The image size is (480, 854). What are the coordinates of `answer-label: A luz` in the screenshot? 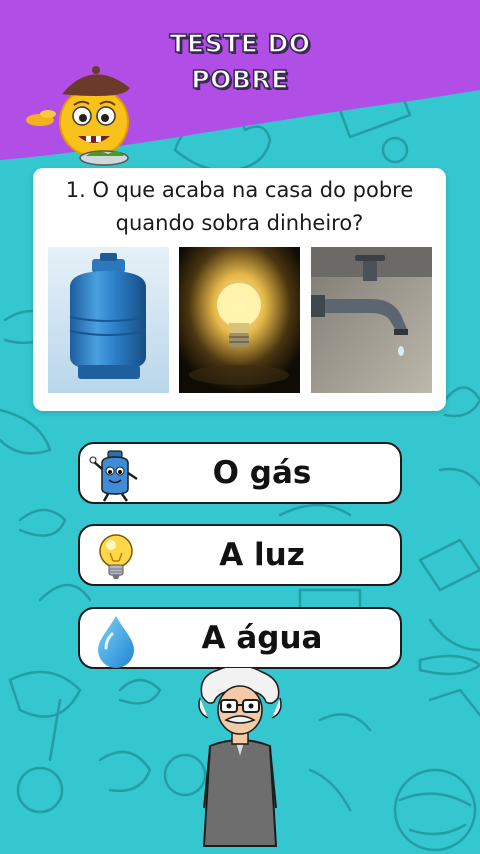 It's located at (262, 555).